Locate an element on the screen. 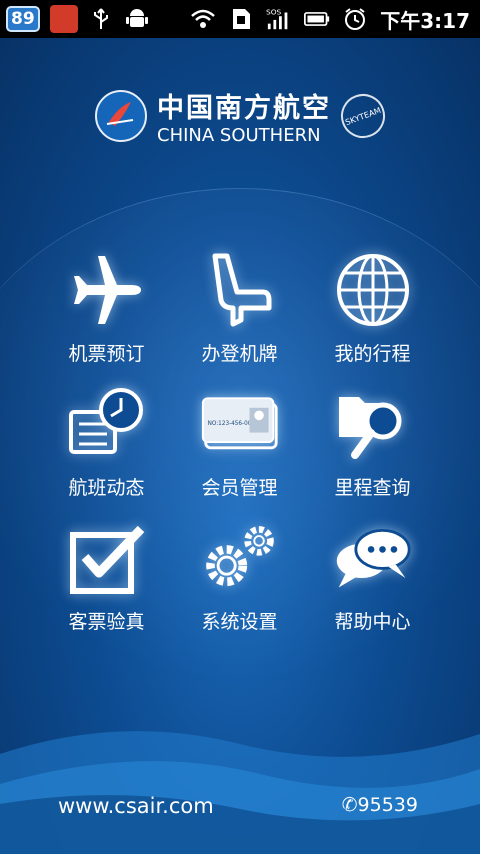 This screenshot has width=480, height=854. gears-icon is located at coordinates (240, 557).